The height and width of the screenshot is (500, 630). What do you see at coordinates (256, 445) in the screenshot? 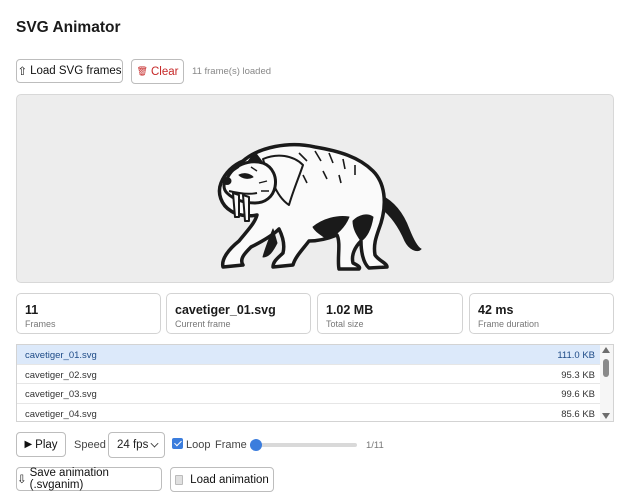
I see `frame-slider-thumb` at bounding box center [256, 445].